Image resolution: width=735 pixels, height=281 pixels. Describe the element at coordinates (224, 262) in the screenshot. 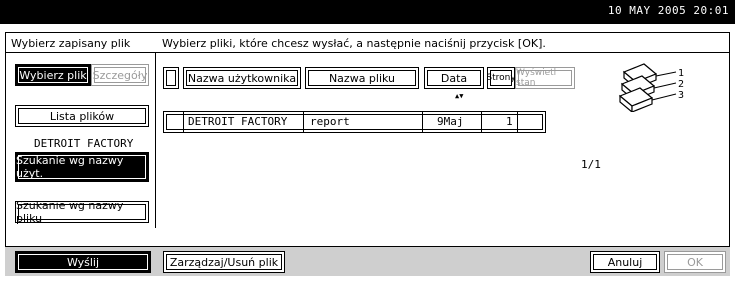

I see `manage-delete-button: Zarządzaj/Usuń plik` at that location.